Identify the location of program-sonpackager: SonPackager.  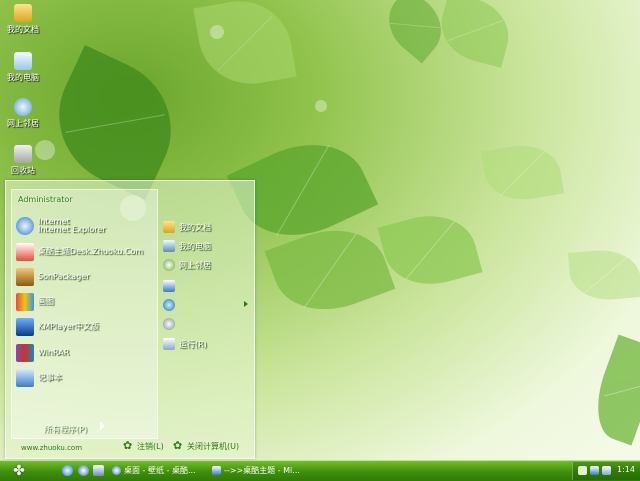
(53, 277).